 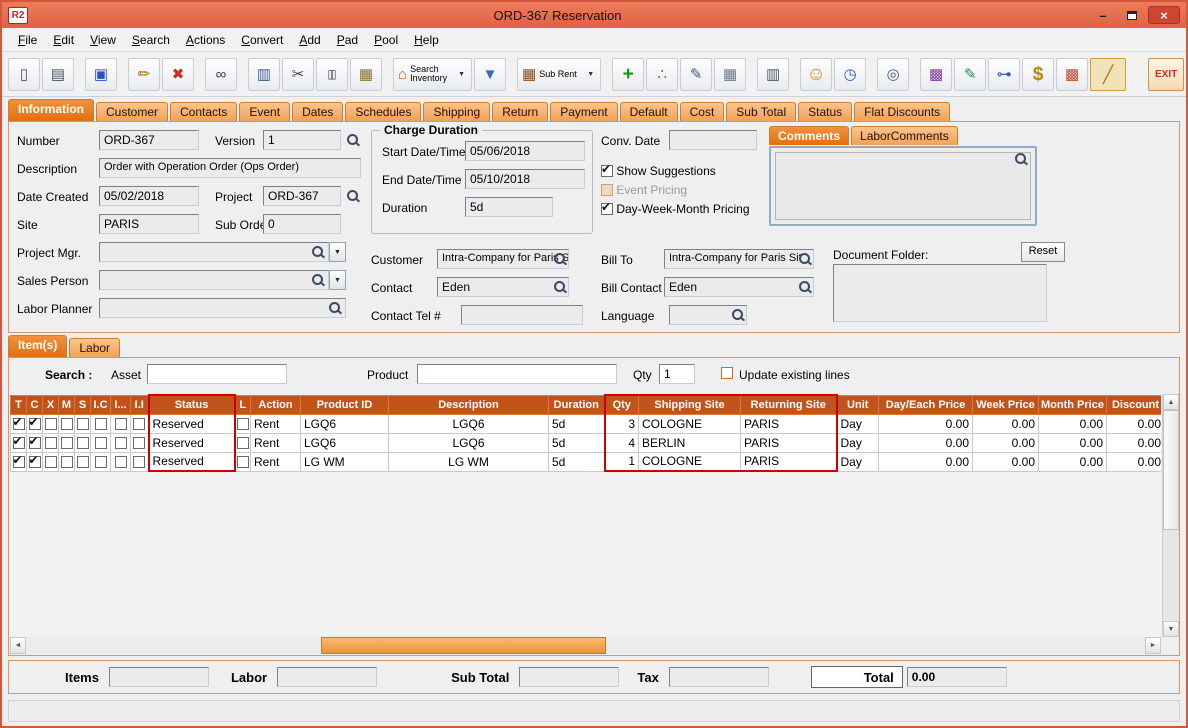 I want to click on project-field: ORD-367, so click(x=302, y=196).